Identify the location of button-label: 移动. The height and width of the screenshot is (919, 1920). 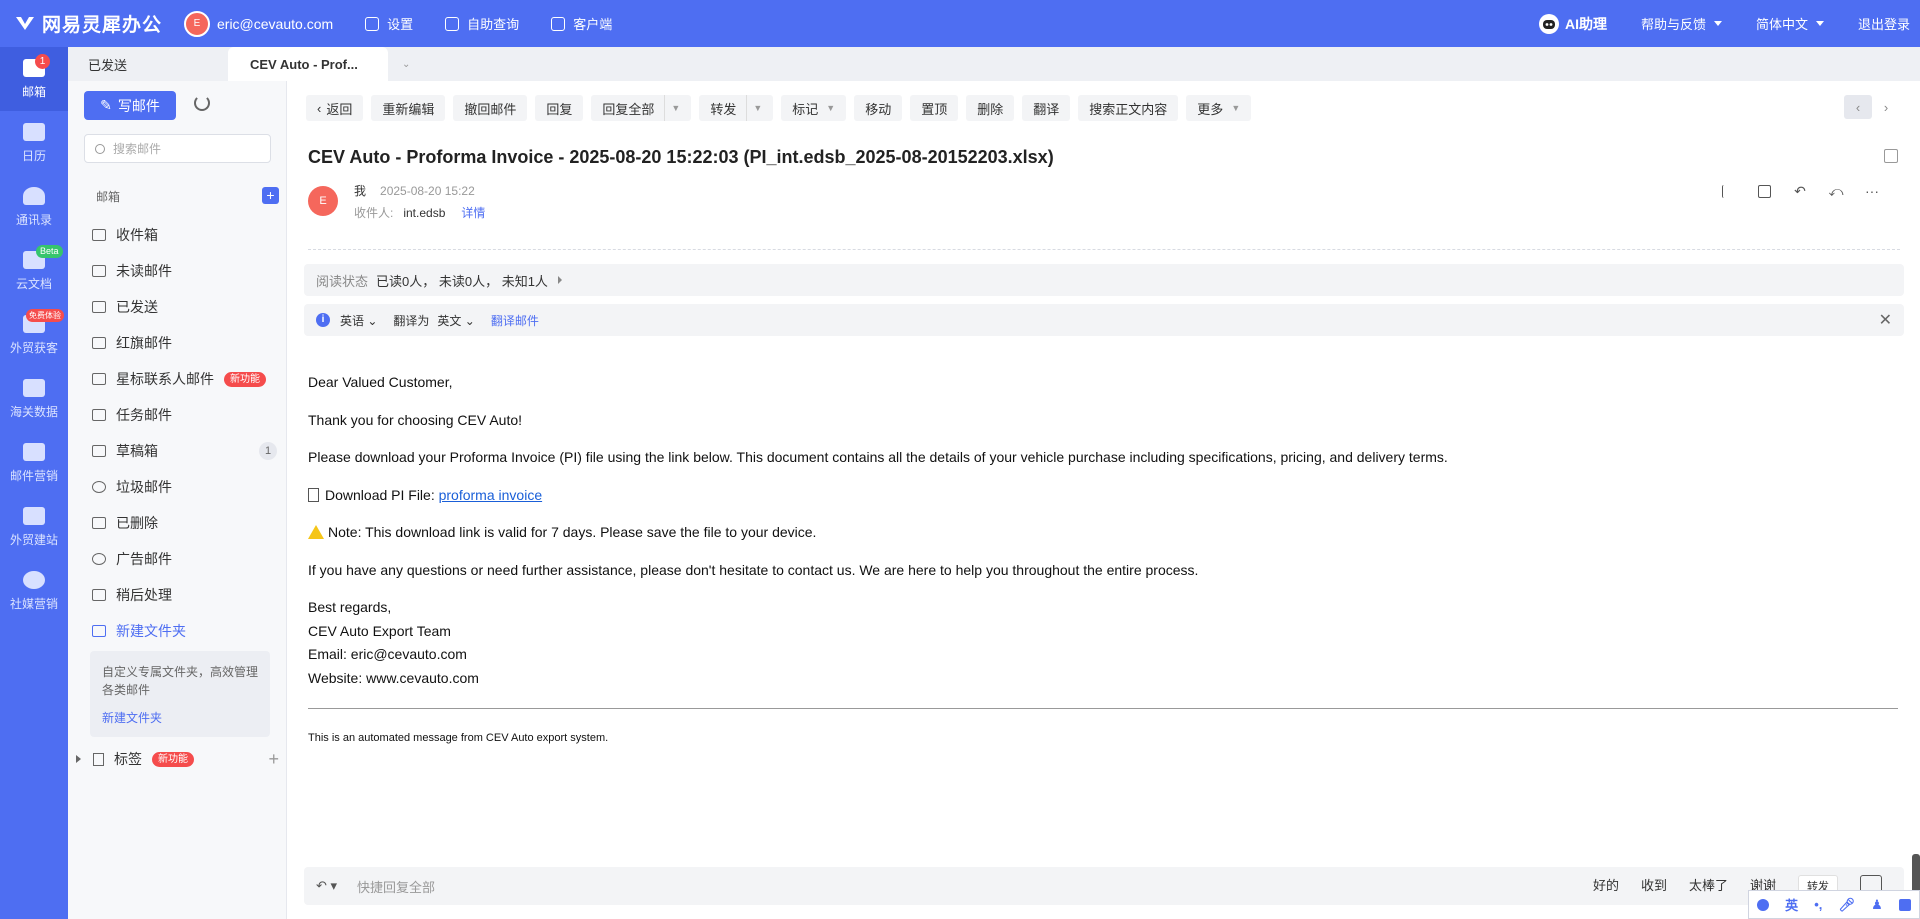
(878, 109).